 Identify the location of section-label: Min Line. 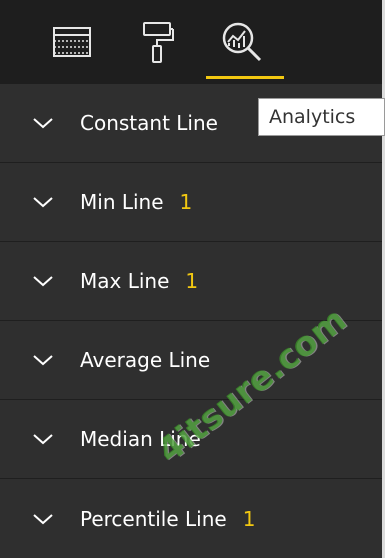
(122, 202).